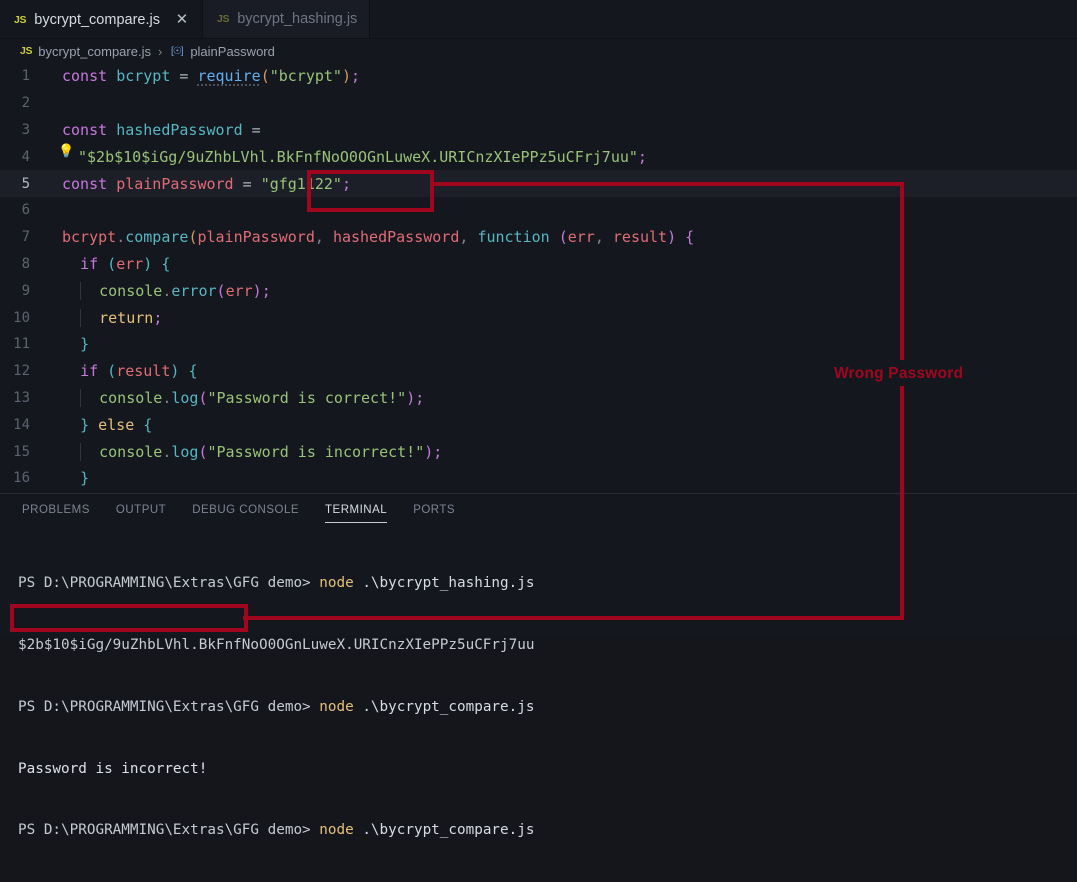  Describe the element at coordinates (316, 451) in the screenshot. I see `token-string: "Password is incorrect!"` at that location.